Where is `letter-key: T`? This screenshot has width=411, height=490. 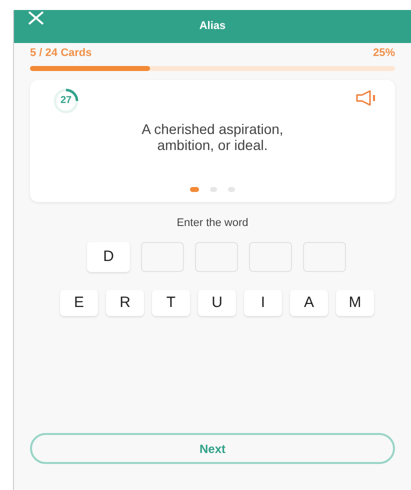 letter-key: T is located at coordinates (171, 303).